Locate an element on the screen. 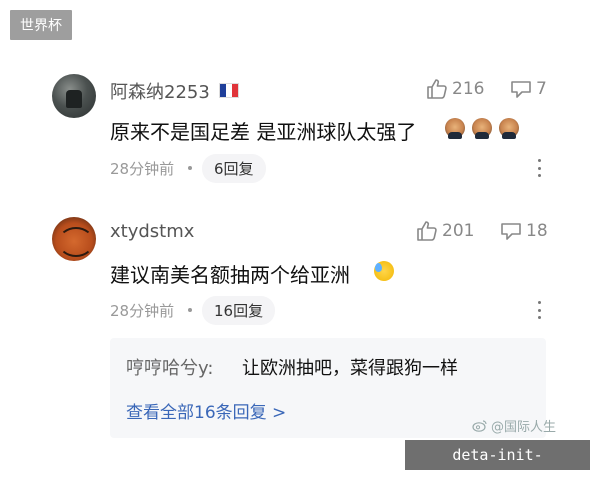 The height and width of the screenshot is (500, 600). repost-button: 7 is located at coordinates (528, 89).